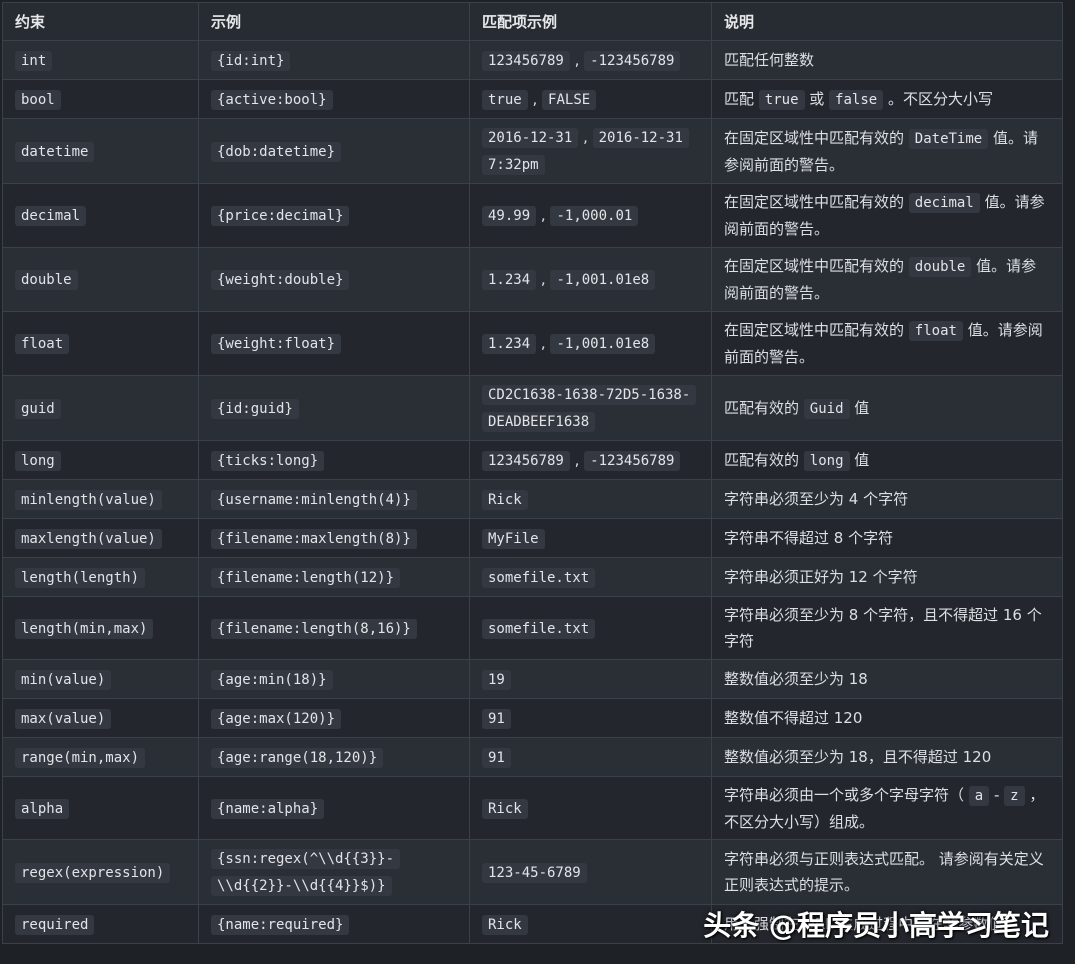 This screenshot has width=1075, height=964. What do you see at coordinates (297, 757) in the screenshot?
I see `example-code: {age:range(18,120)}` at bounding box center [297, 757].